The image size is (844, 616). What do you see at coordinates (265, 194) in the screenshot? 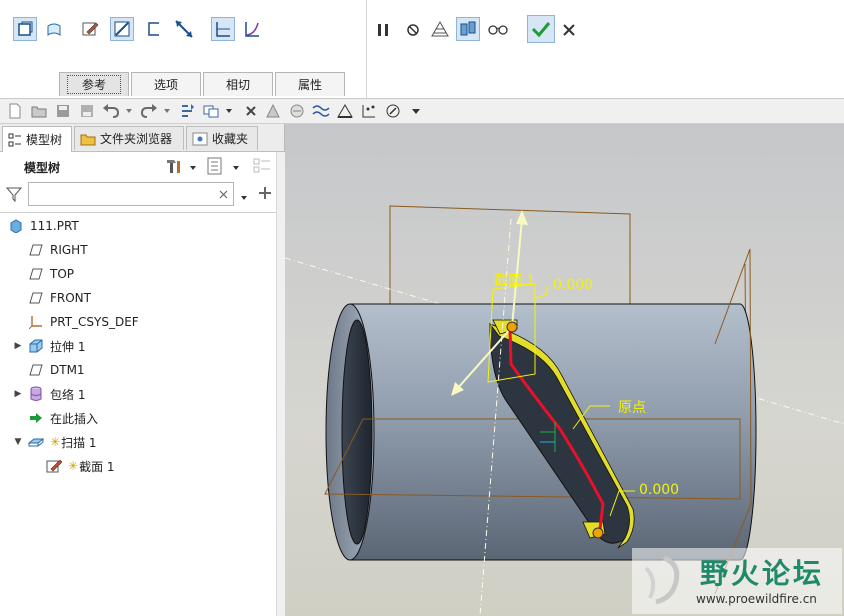
I see `add-filter-button` at bounding box center [265, 194].